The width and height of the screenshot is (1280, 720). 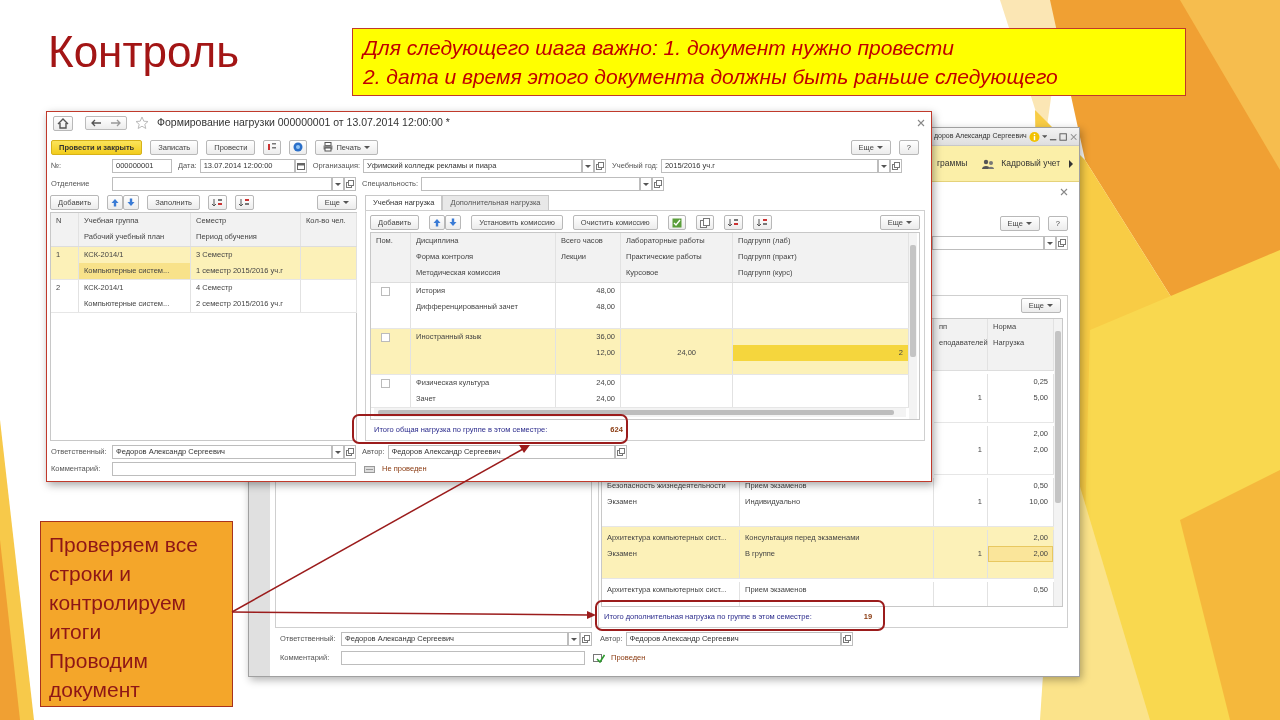 What do you see at coordinates (952, 163) in the screenshot?
I see `section-link: граммы` at bounding box center [952, 163].